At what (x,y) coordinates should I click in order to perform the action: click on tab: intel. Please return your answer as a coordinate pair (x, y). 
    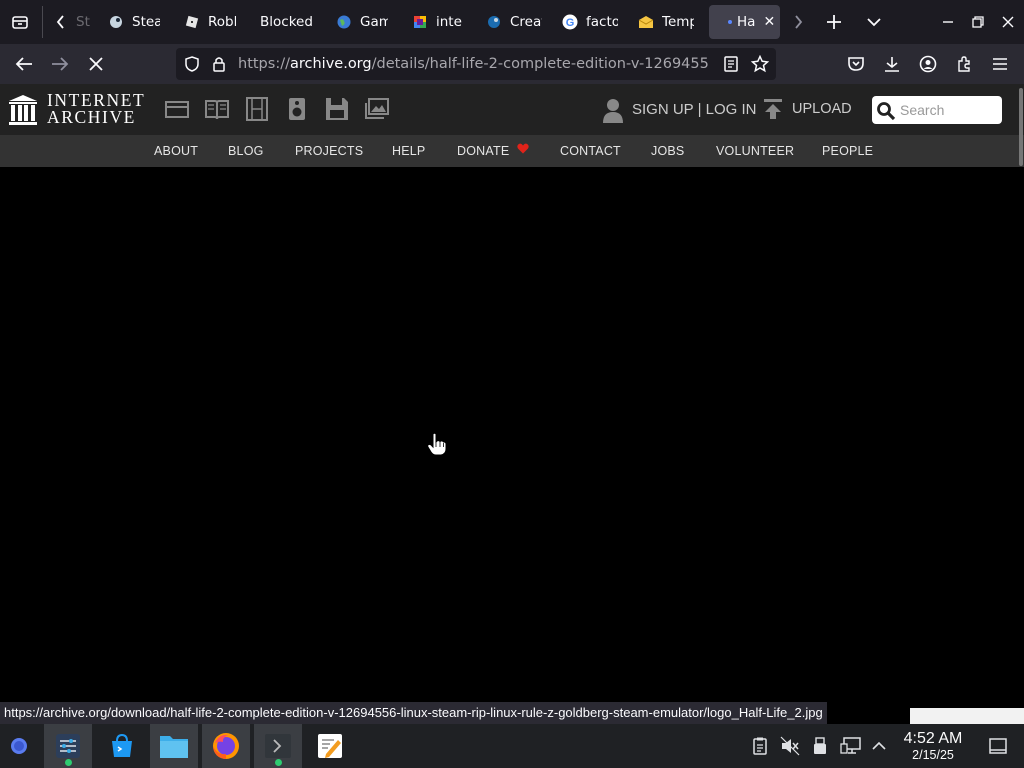
    Looking at the image, I should click on (437, 22).